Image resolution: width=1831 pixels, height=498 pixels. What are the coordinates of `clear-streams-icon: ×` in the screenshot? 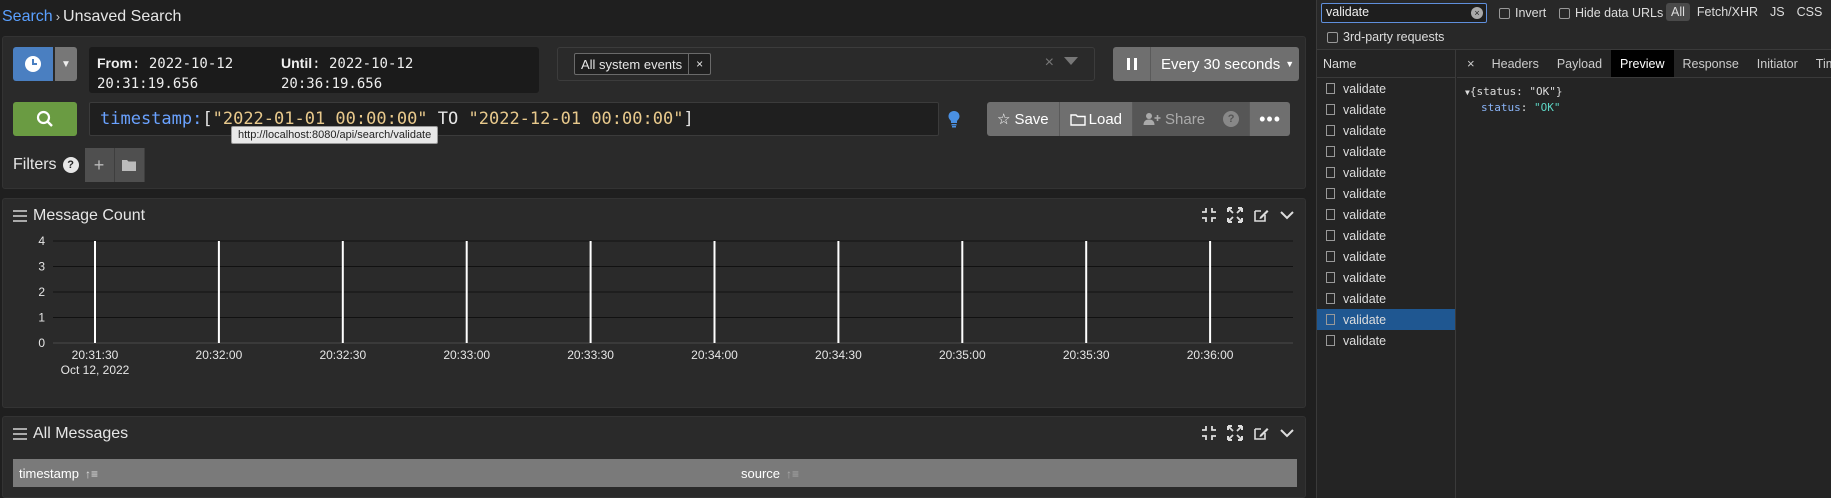 It's located at (1049, 63).